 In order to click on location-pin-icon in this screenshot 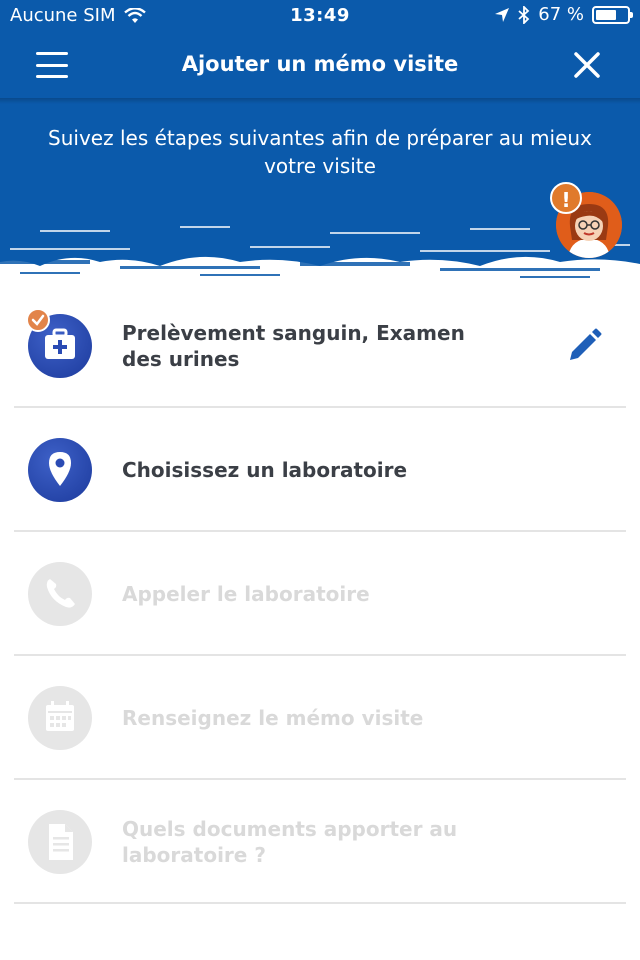, I will do `click(60, 469)`.